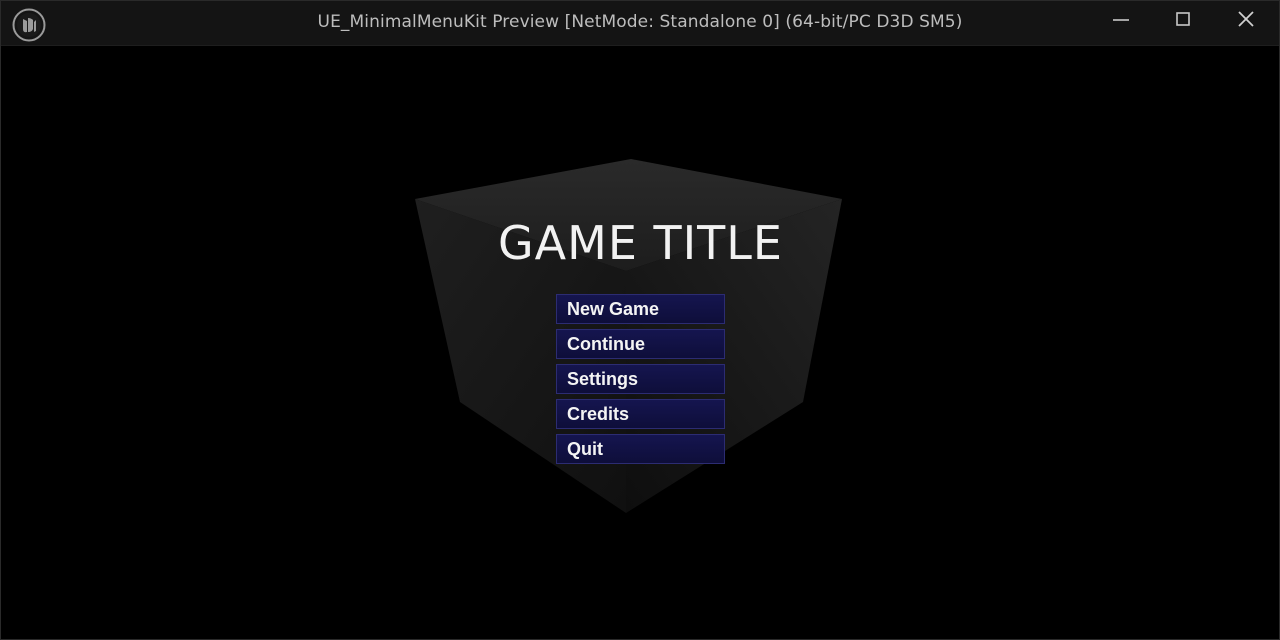  I want to click on quit-button: Quit, so click(640, 449).